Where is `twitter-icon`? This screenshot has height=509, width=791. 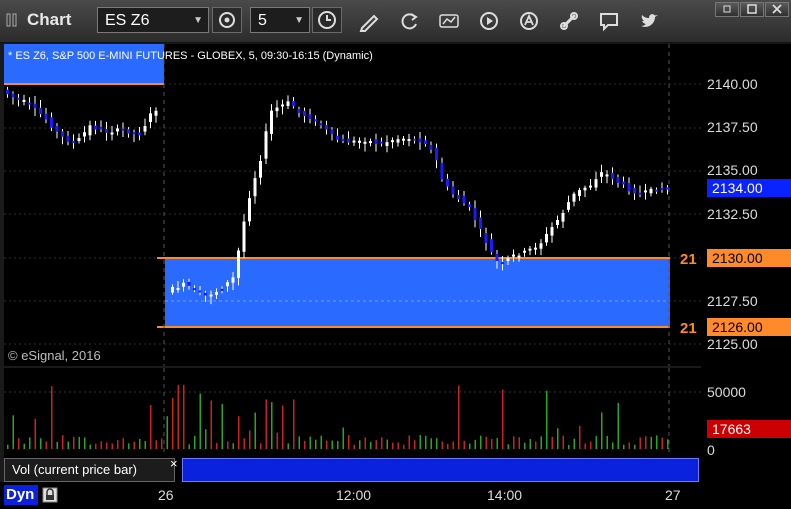
twitter-icon is located at coordinates (649, 21).